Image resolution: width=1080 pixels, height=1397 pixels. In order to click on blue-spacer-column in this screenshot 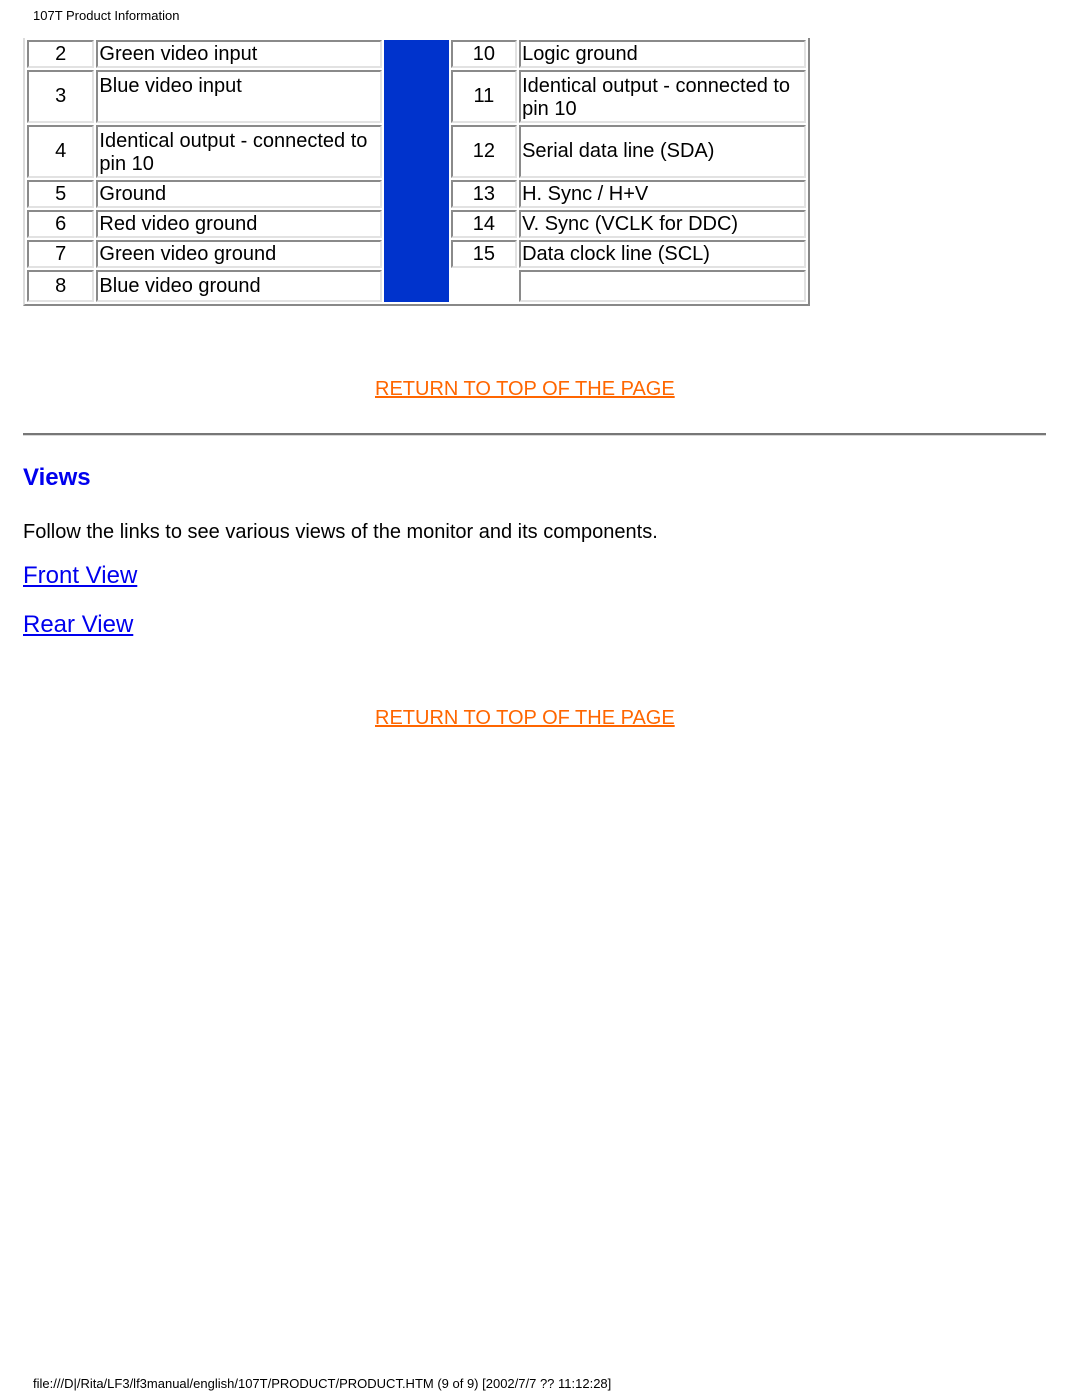, I will do `click(416, 171)`.